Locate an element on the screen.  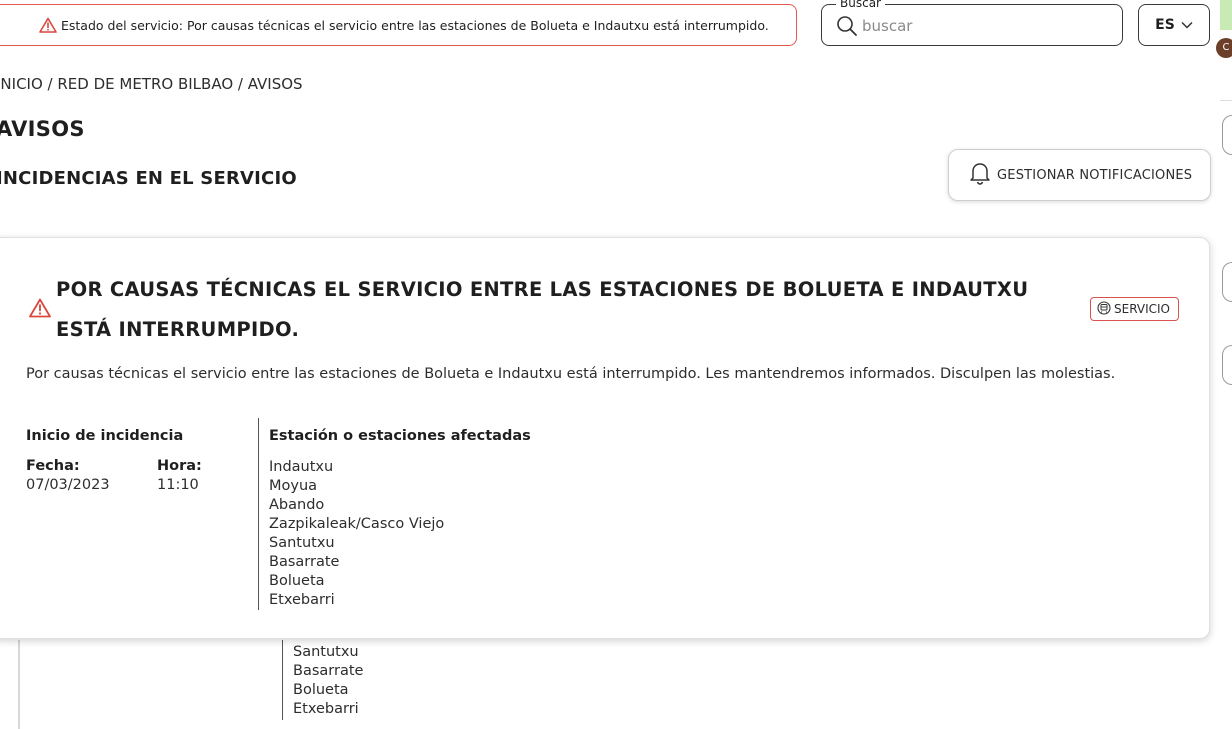
train-icon is located at coordinates (1104, 309).